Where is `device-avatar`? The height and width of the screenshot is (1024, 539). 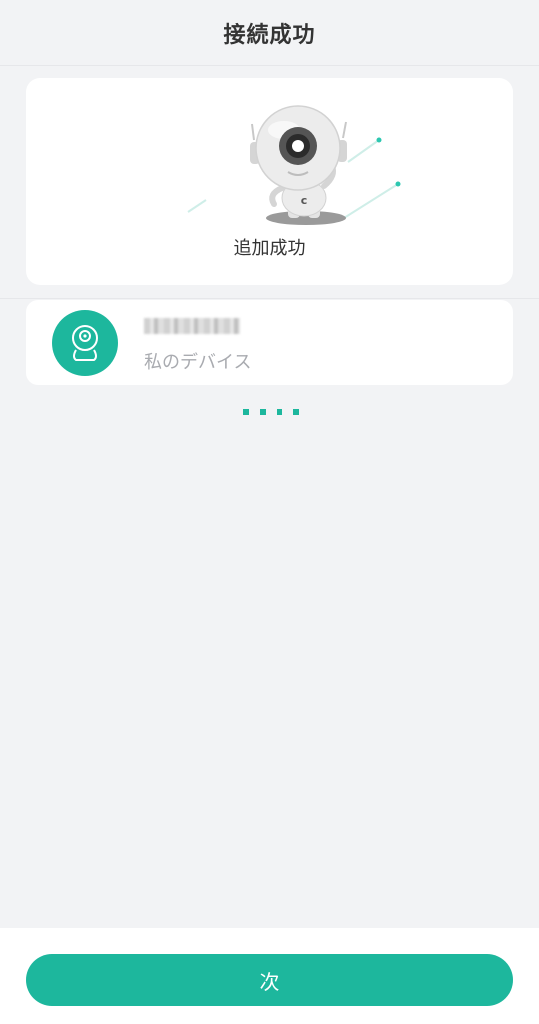 device-avatar is located at coordinates (85, 343).